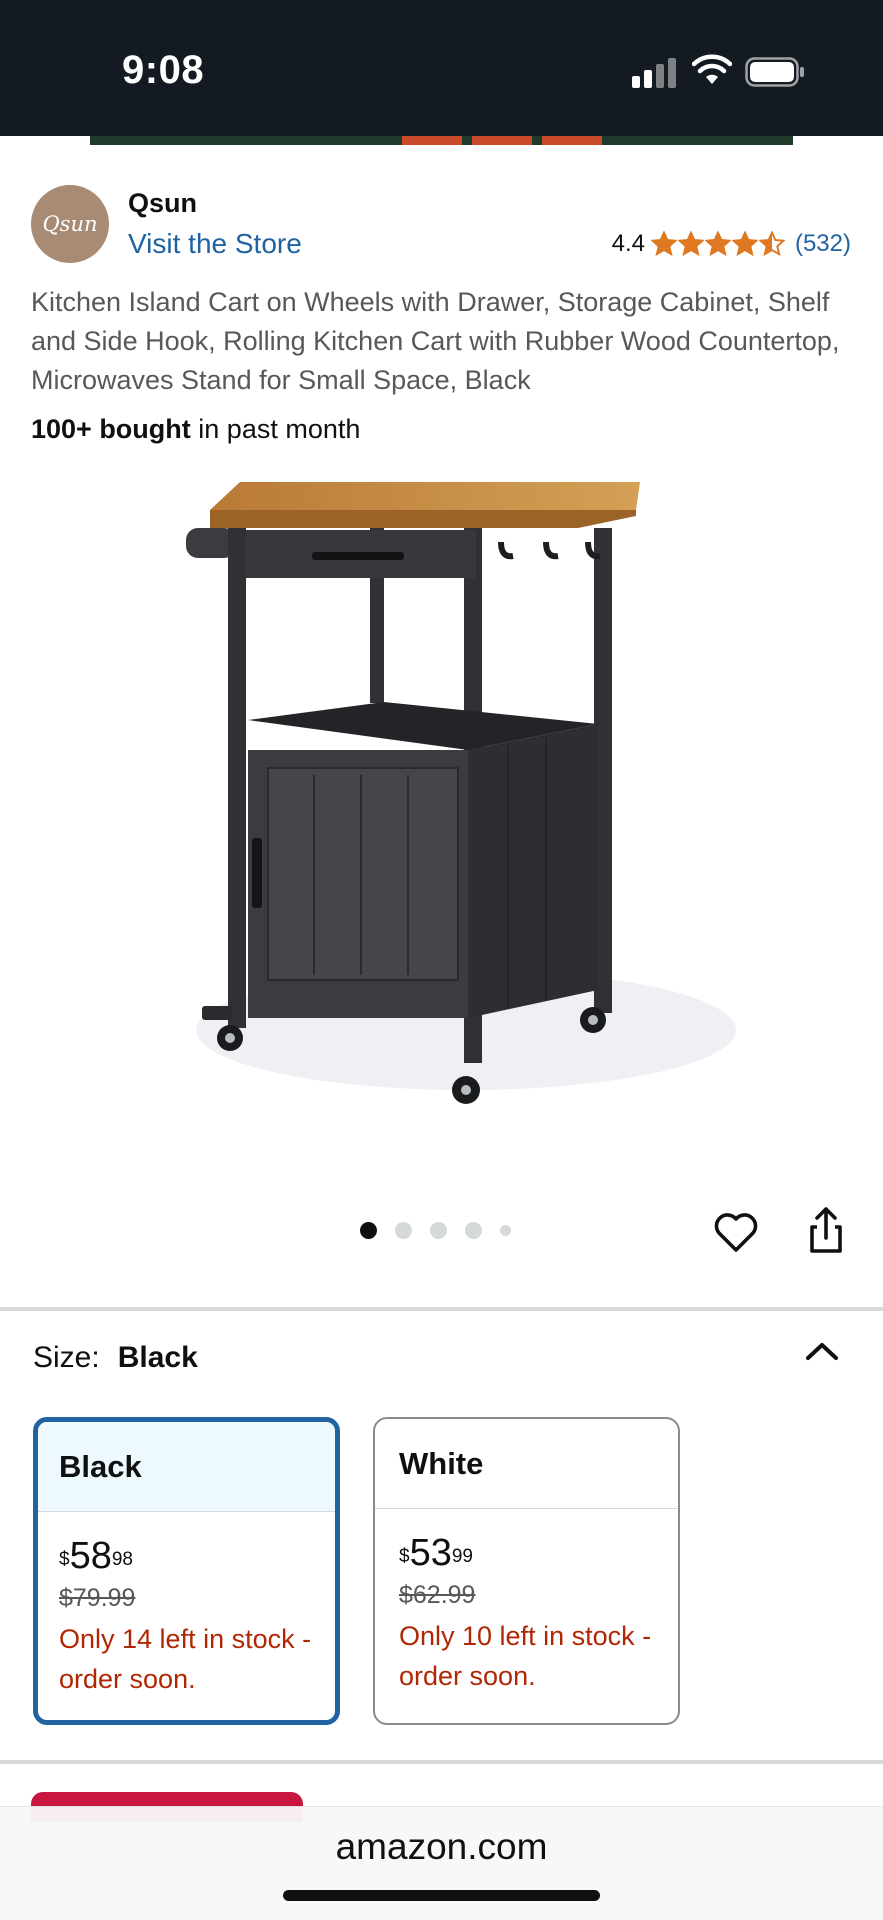 The width and height of the screenshot is (883, 1920). What do you see at coordinates (441, 1895) in the screenshot?
I see `home-indicator` at bounding box center [441, 1895].